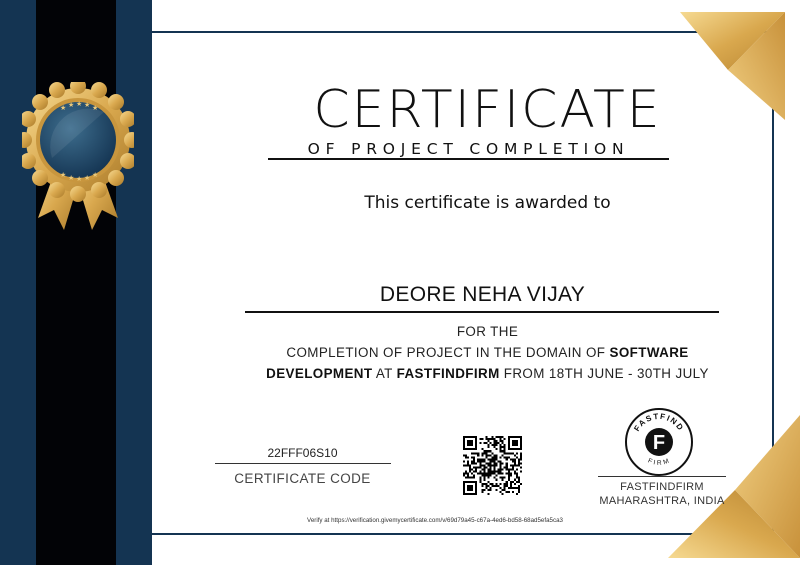  Describe the element at coordinates (487, 110) in the screenshot. I see `certificate-title: CERTIFICATE` at that location.